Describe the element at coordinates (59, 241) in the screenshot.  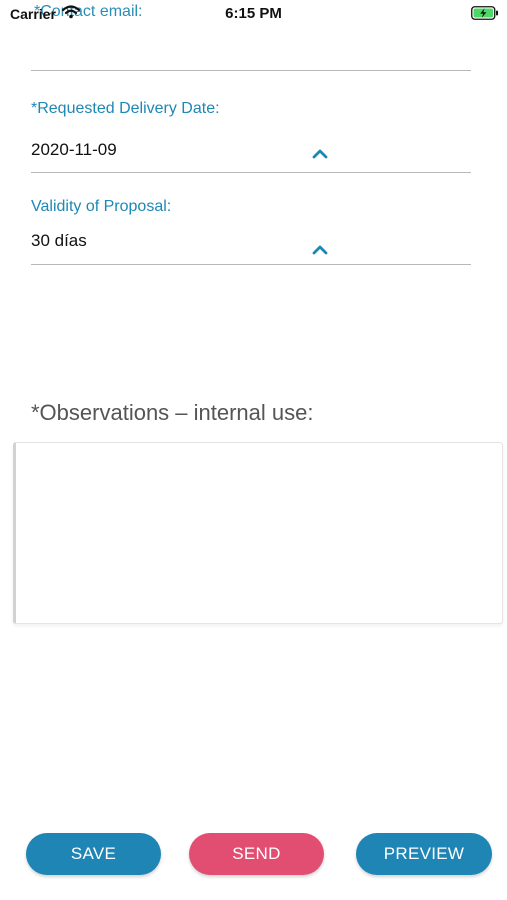
I see `validity-value: 30 días` at that location.